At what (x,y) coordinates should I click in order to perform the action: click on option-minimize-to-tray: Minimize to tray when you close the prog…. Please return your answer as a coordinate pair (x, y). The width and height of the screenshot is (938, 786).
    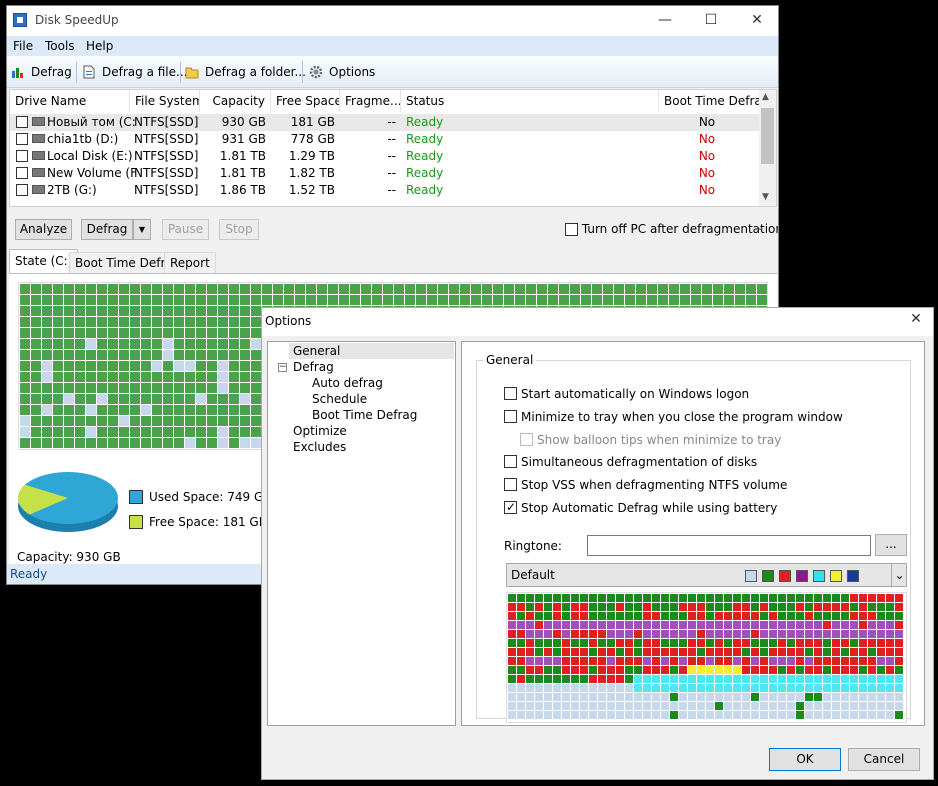
    Looking at the image, I should click on (673, 417).